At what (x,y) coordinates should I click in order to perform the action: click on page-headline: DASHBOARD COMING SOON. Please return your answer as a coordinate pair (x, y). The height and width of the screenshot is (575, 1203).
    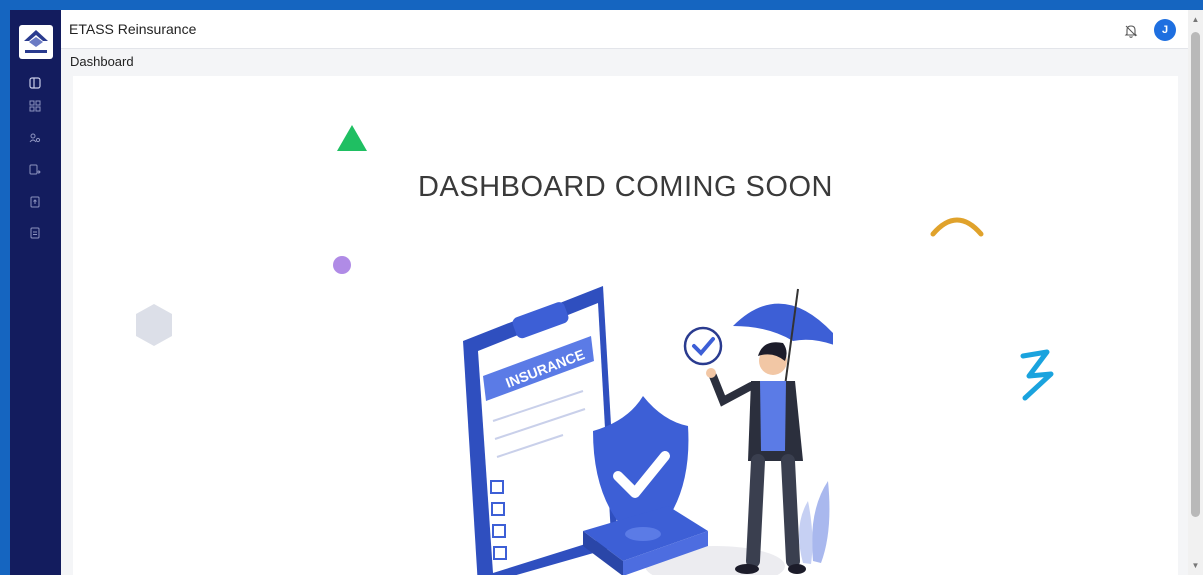
    Looking at the image, I should click on (625, 187).